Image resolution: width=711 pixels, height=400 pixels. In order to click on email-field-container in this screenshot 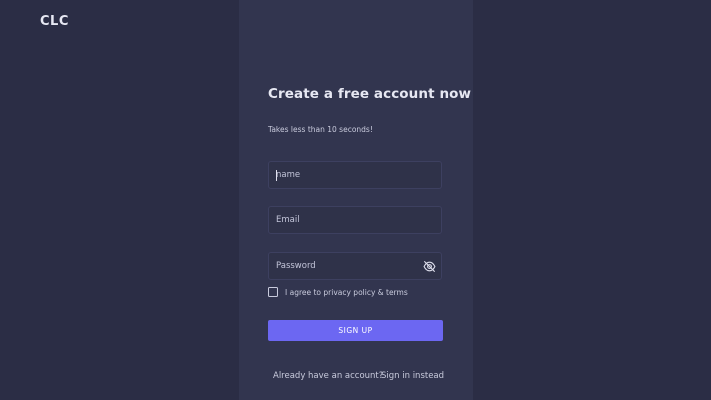, I will do `click(355, 220)`.